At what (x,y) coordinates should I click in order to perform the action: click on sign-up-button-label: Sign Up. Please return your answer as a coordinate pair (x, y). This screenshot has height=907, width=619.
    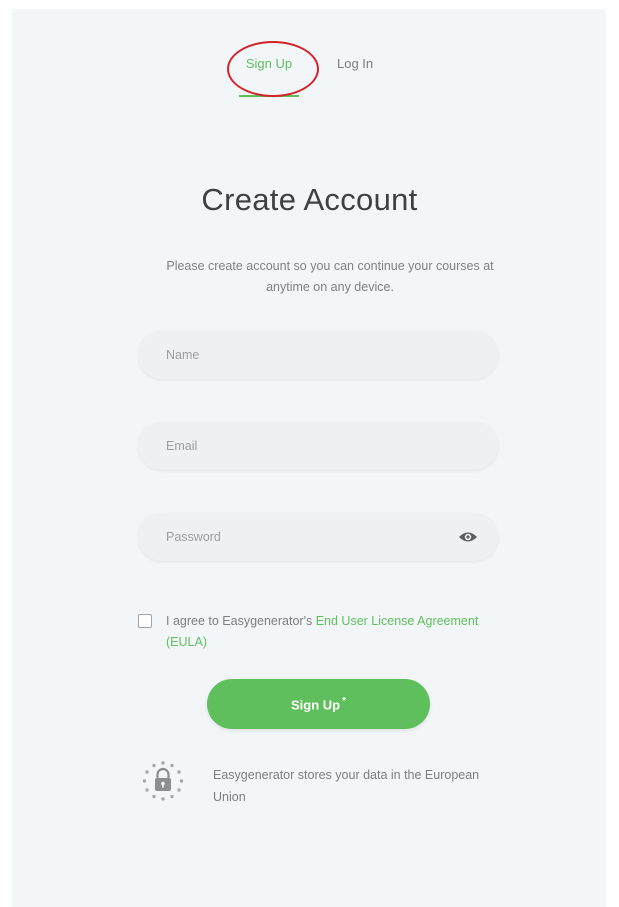
    Looking at the image, I should click on (315, 705).